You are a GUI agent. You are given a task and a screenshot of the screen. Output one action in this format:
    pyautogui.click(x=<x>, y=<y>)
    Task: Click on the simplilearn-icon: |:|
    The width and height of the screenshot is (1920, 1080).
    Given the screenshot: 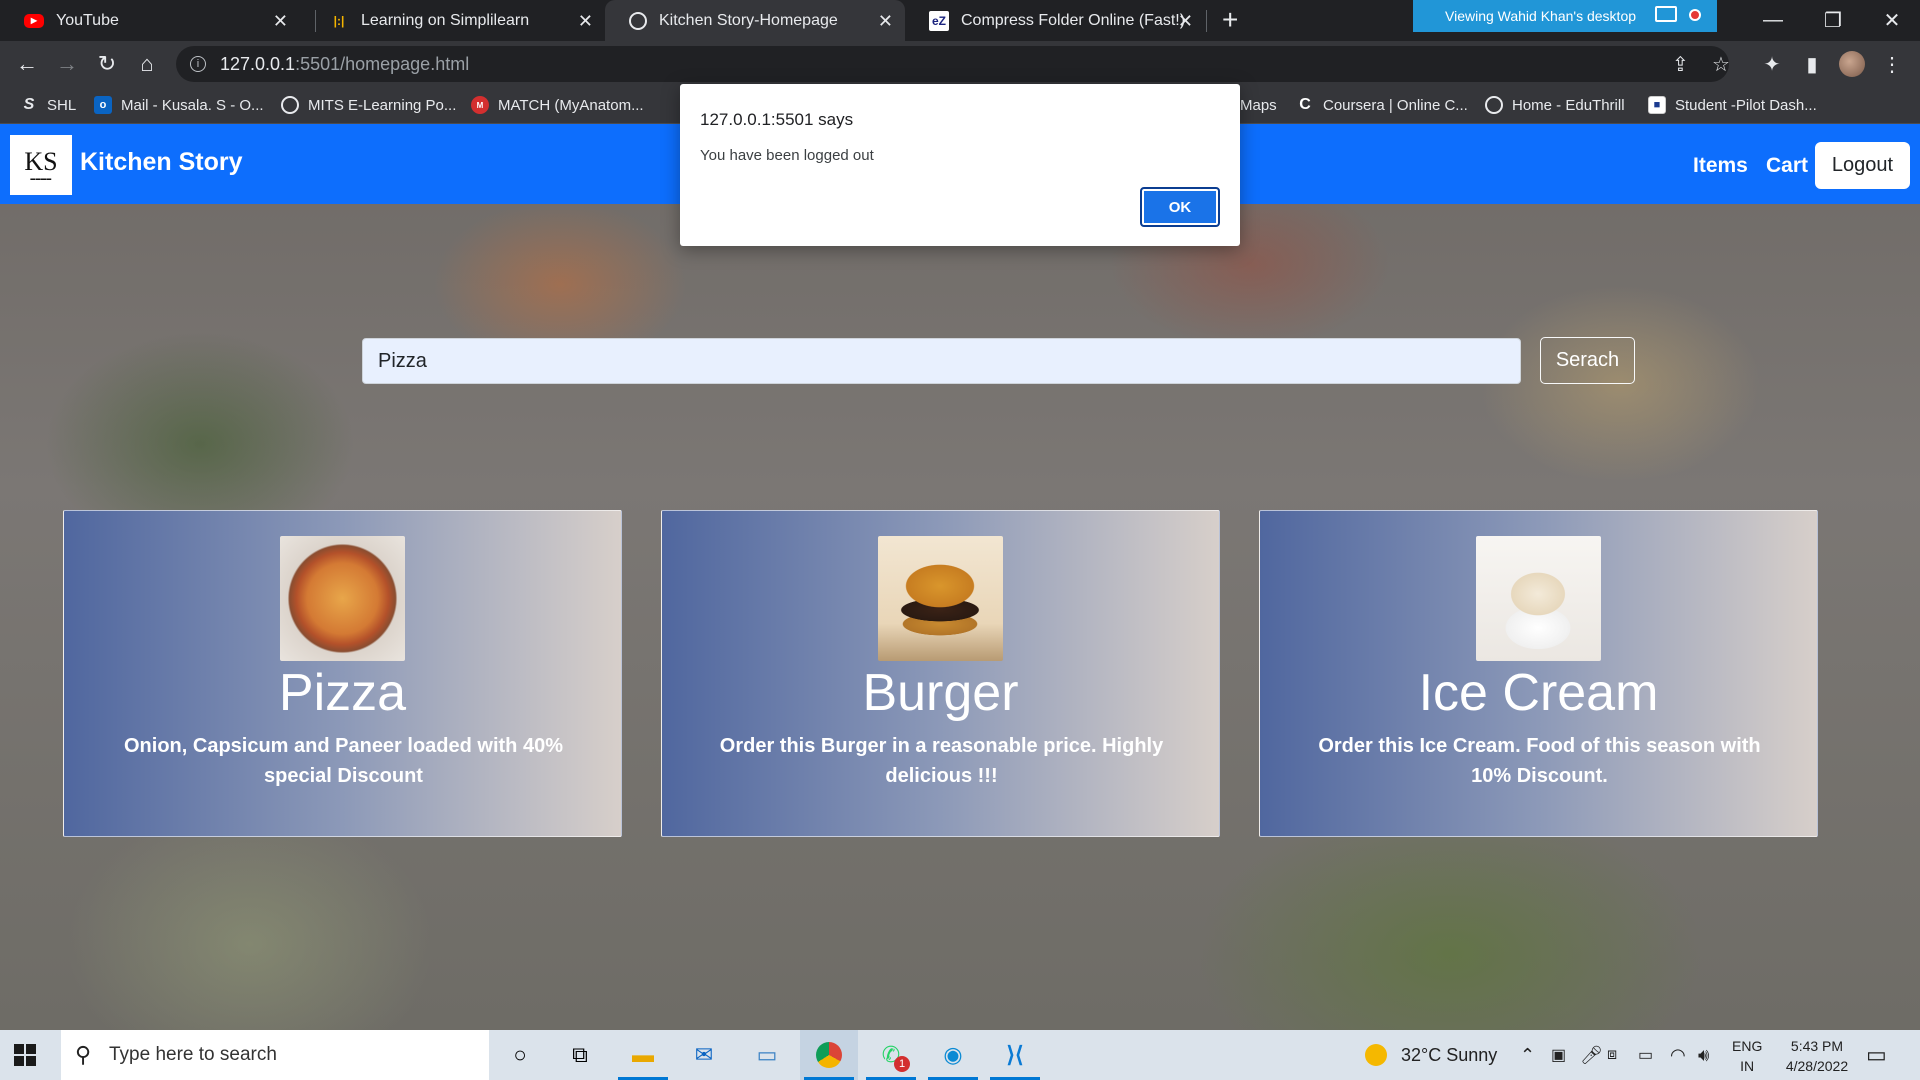 What is the action you would take?
    pyautogui.click(x=339, y=20)
    